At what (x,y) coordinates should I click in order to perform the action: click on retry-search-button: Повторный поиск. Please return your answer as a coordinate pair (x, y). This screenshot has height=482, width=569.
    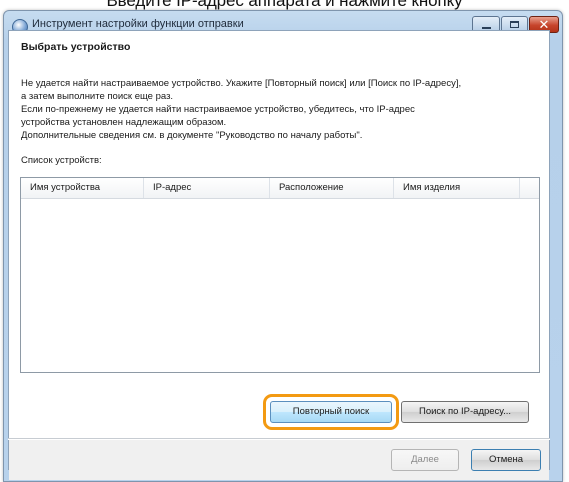
    Looking at the image, I should click on (331, 412).